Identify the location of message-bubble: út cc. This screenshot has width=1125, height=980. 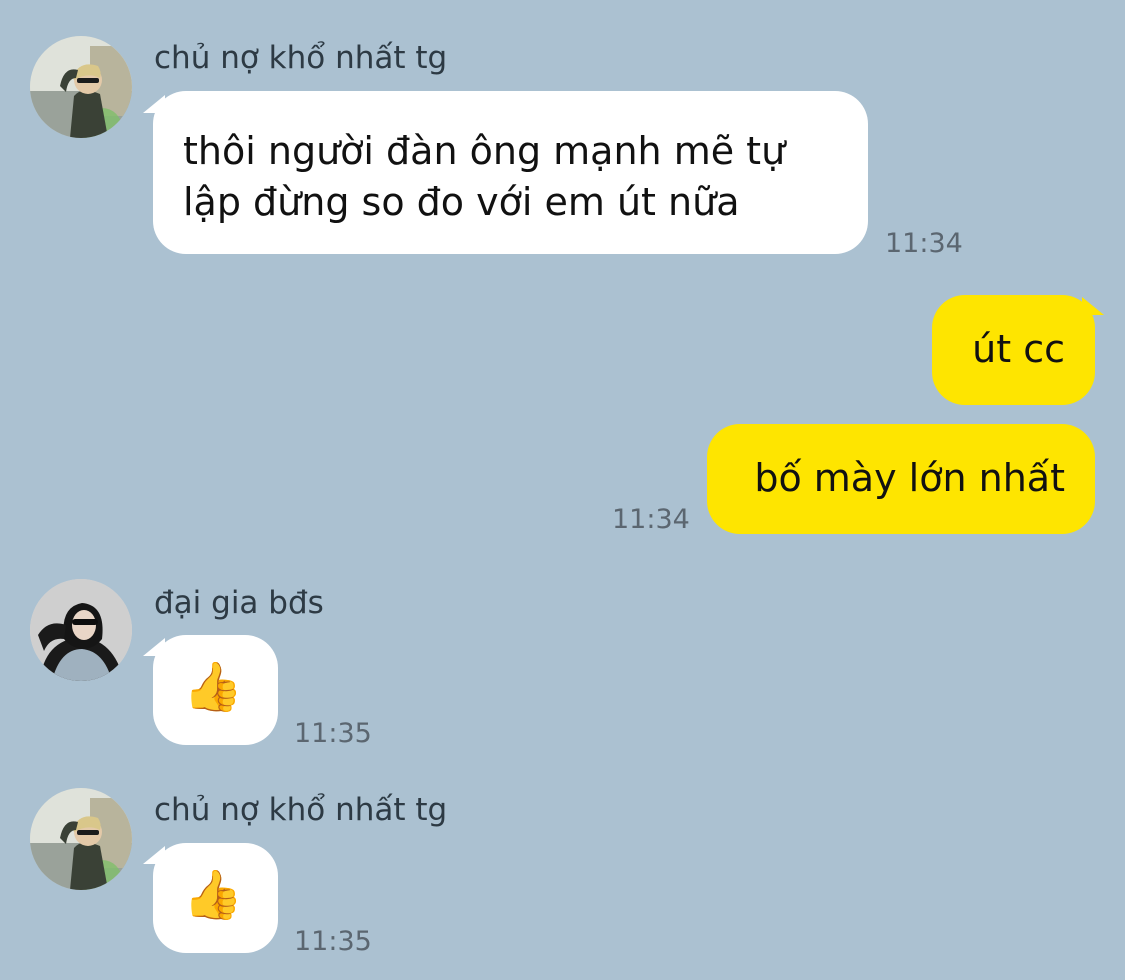
(1013, 350).